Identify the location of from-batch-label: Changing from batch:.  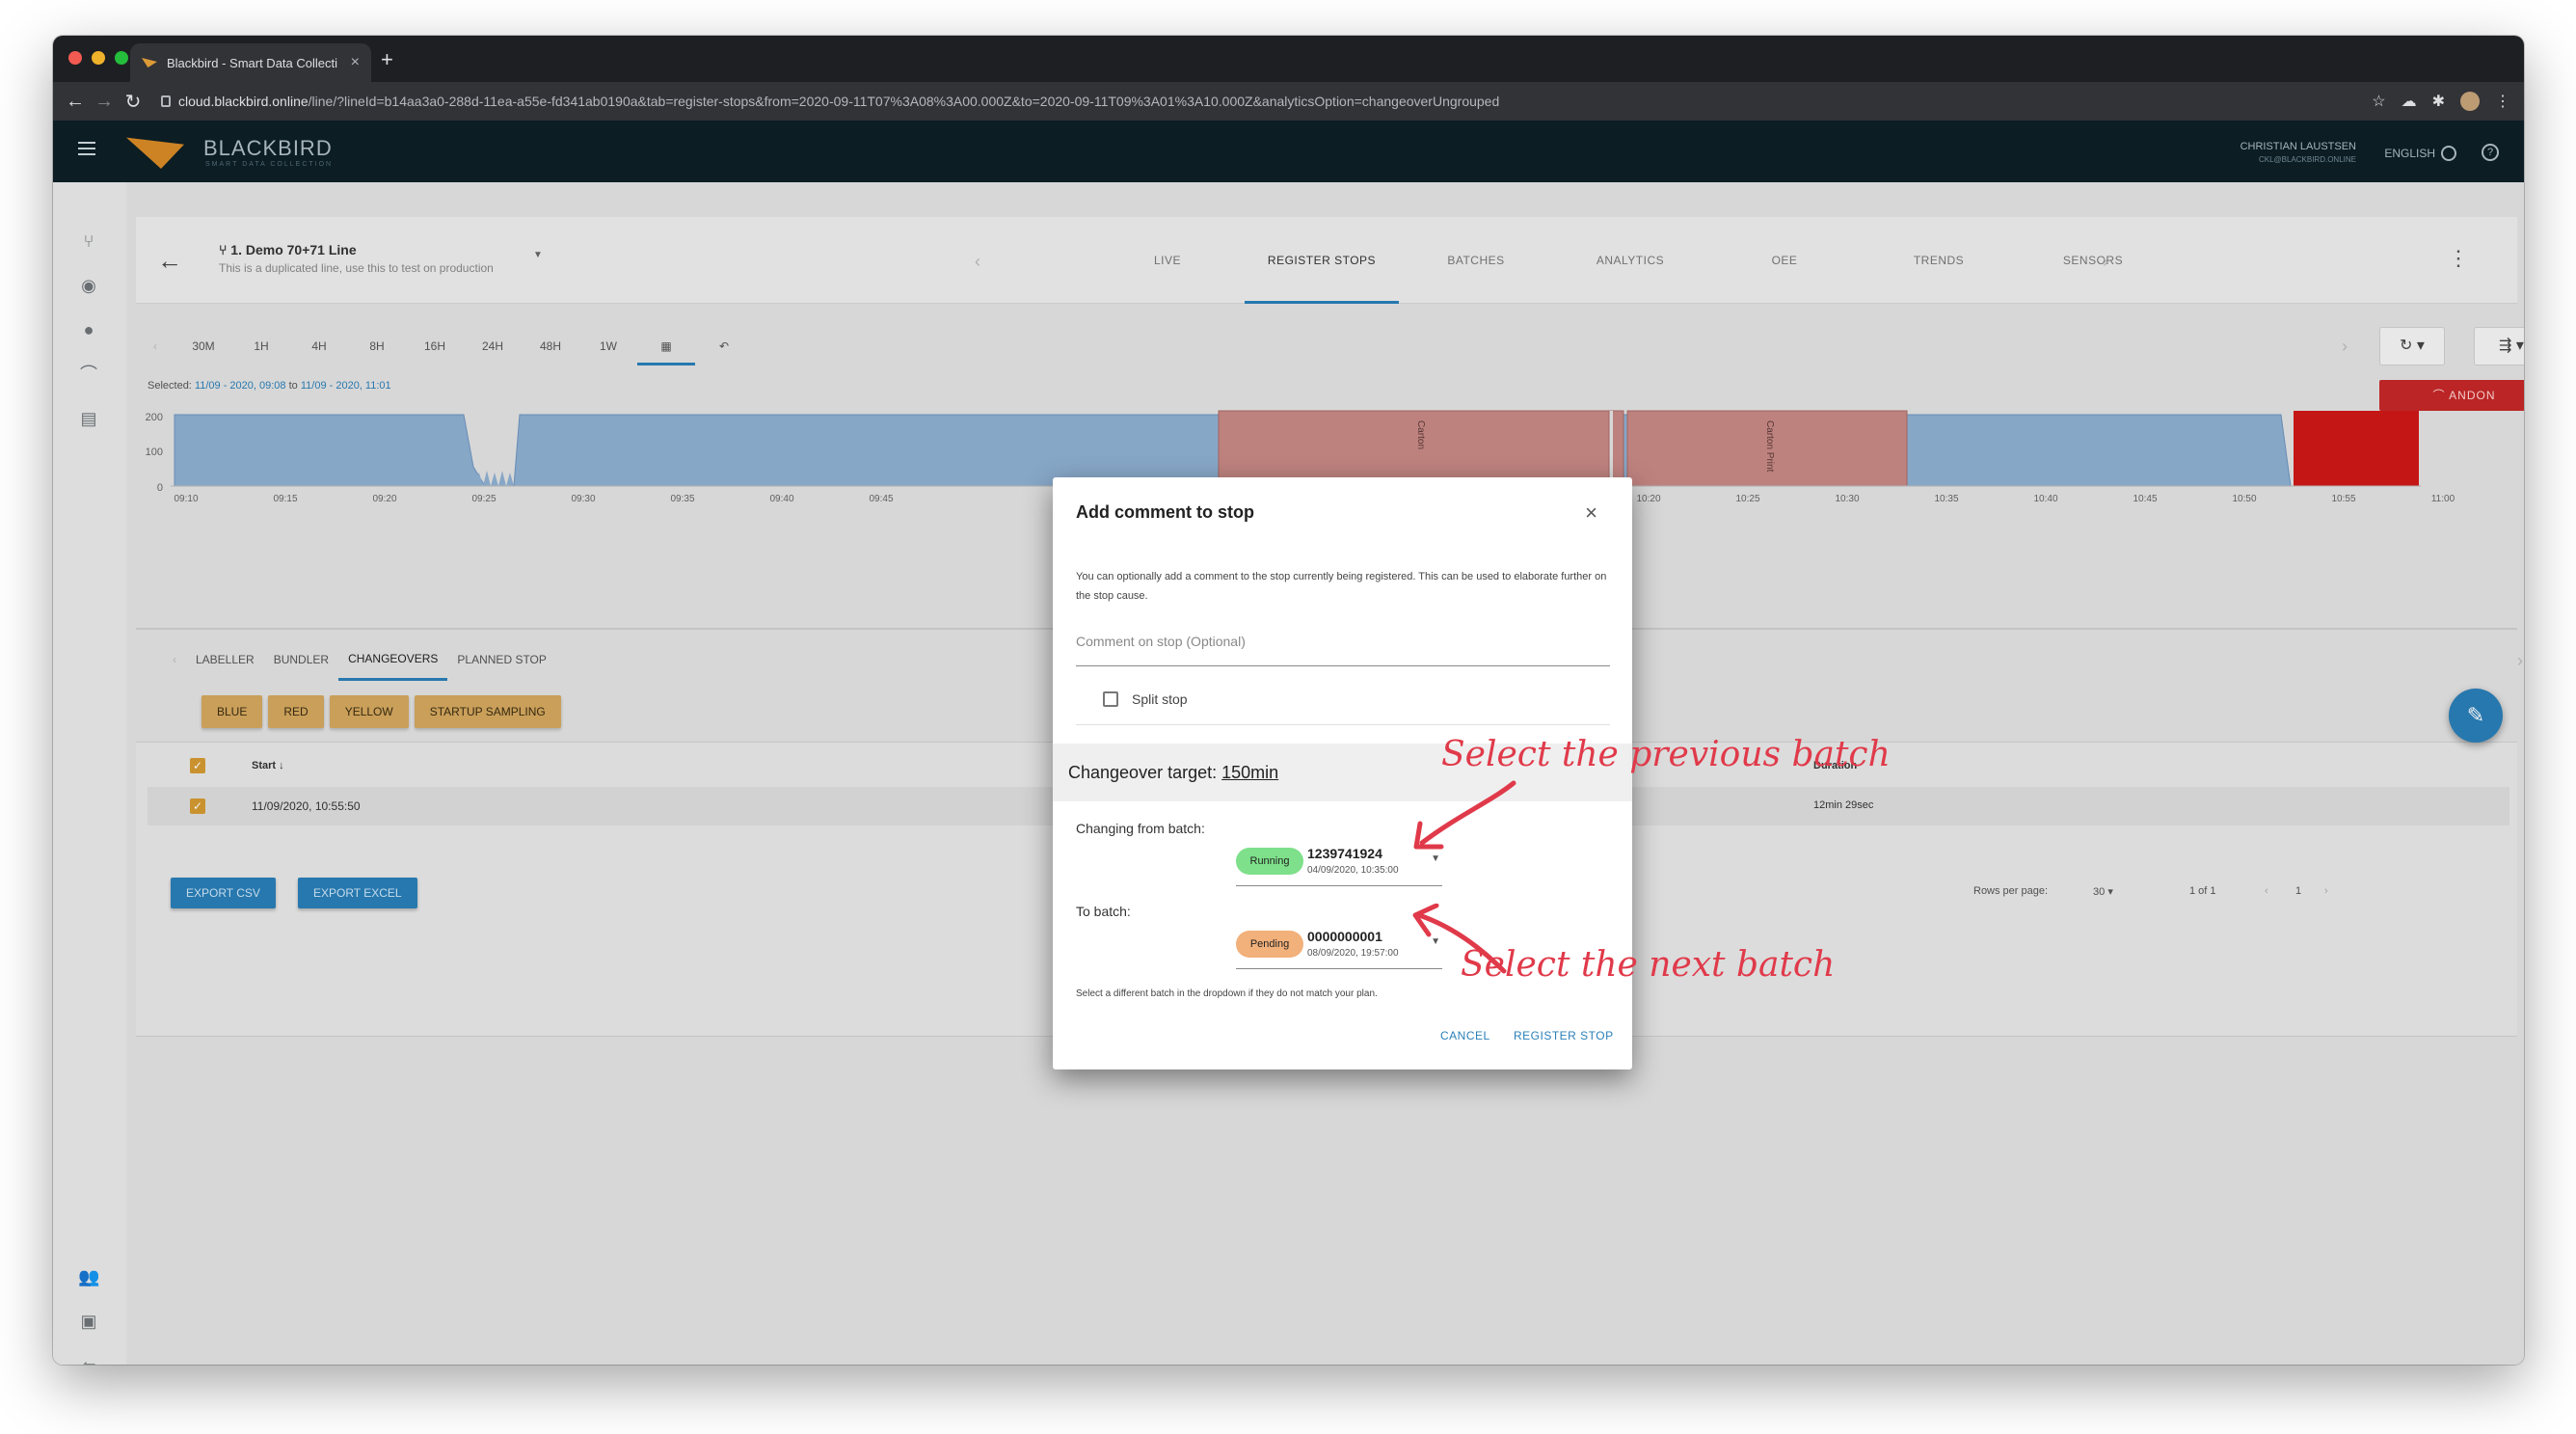
(1141, 828).